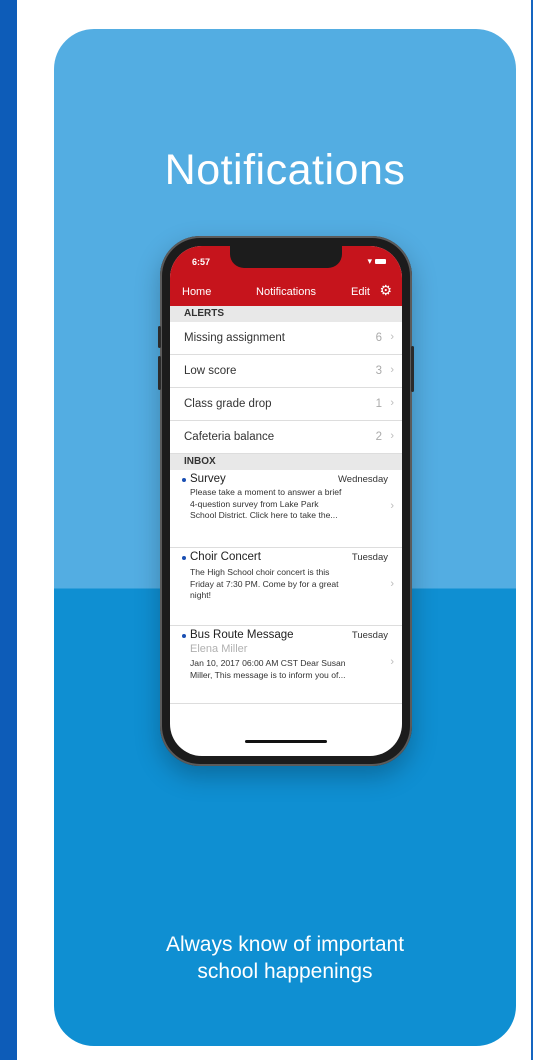 This screenshot has width=533, height=1060. What do you see at coordinates (228, 404) in the screenshot?
I see `alert-label: Class grade drop` at bounding box center [228, 404].